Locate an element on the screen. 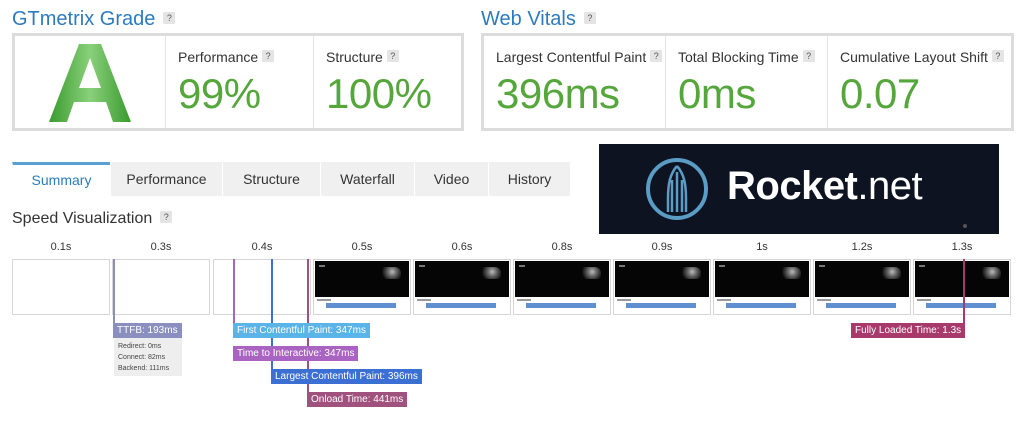 The height and width of the screenshot is (422, 1024). ttfb-connect: Connect: 82ms is located at coordinates (142, 357).